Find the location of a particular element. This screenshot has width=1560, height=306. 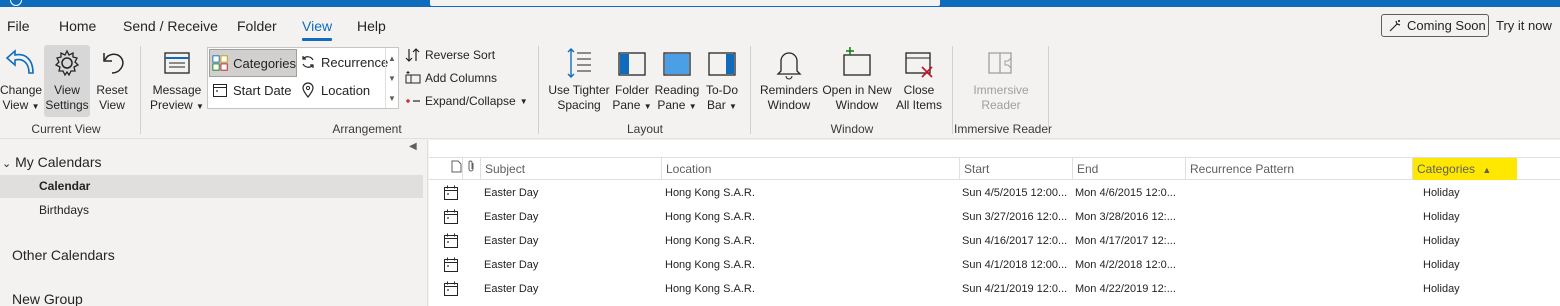

paperclip-icon is located at coordinates (471, 166).